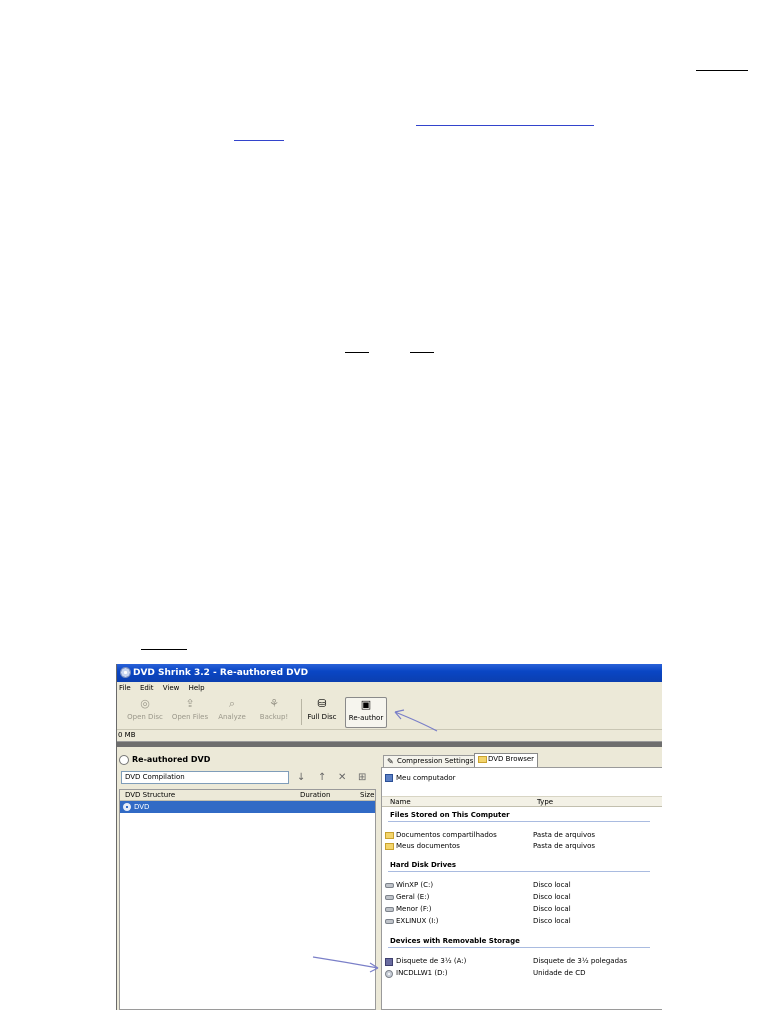 The height and width of the screenshot is (1024, 768). I want to click on re-author-icon: ▣, so click(366, 704).